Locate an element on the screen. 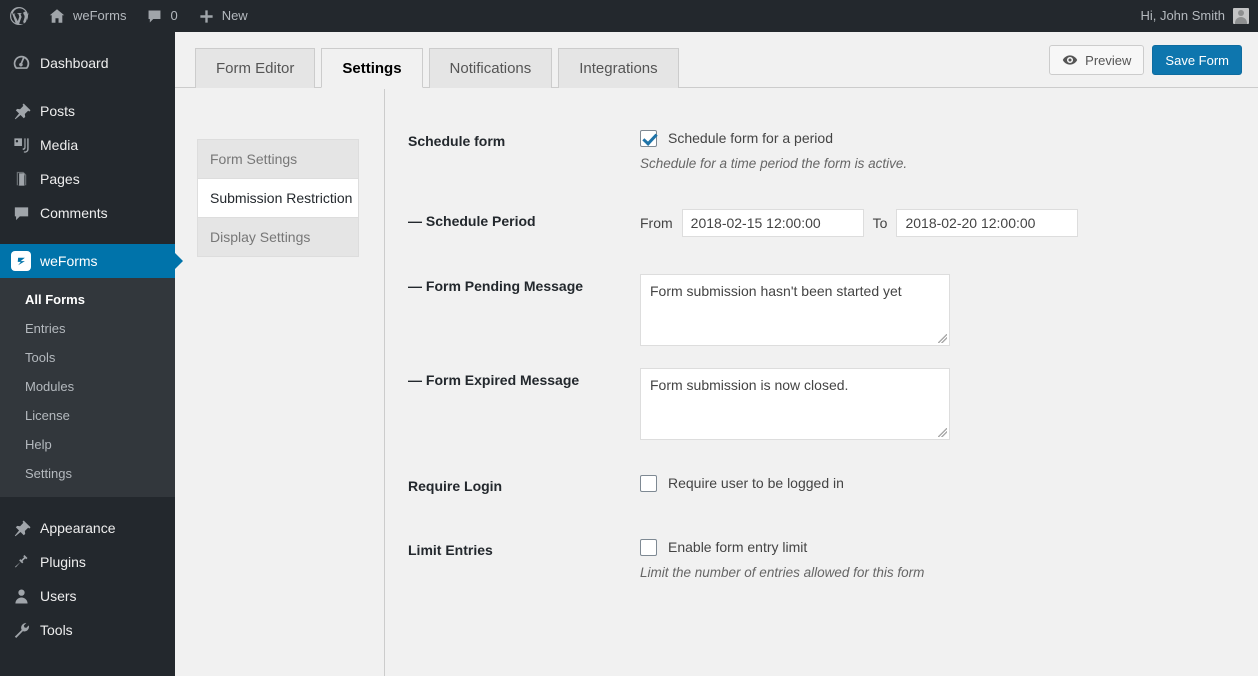  sidebar-item-media: Media is located at coordinates (87, 145).